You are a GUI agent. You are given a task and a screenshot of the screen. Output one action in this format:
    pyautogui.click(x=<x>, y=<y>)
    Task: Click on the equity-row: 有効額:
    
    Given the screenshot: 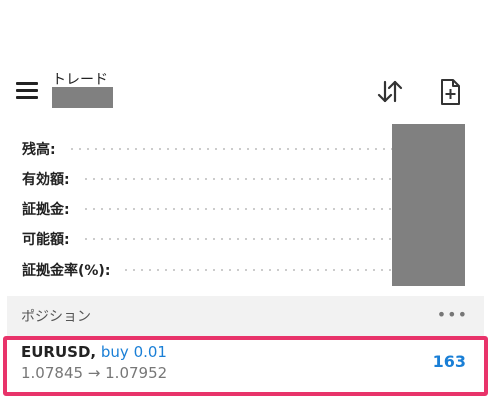 What is the action you would take?
    pyautogui.click(x=208, y=179)
    